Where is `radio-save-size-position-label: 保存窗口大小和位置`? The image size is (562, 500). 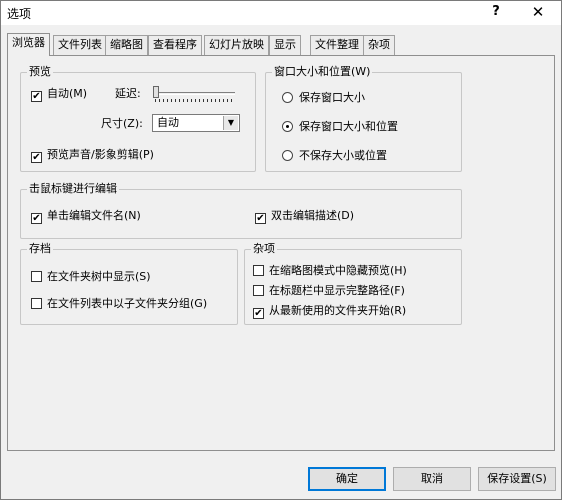
radio-save-size-position-label: 保存窗口大小和位置 is located at coordinates (348, 126).